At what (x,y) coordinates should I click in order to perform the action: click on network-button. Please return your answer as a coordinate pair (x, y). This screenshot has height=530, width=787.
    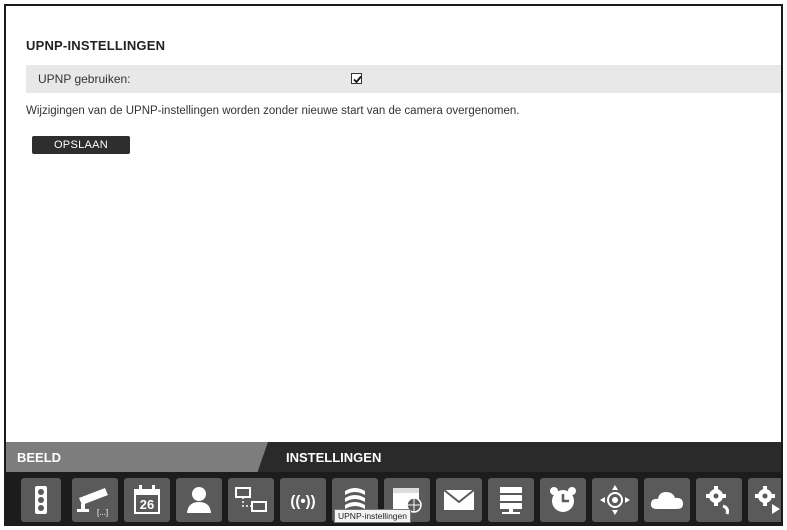
    Looking at the image, I should click on (251, 500).